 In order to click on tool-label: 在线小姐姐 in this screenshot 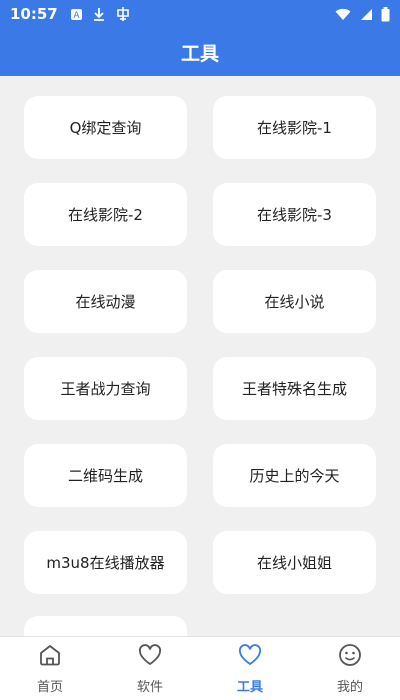, I will do `click(294, 563)`.